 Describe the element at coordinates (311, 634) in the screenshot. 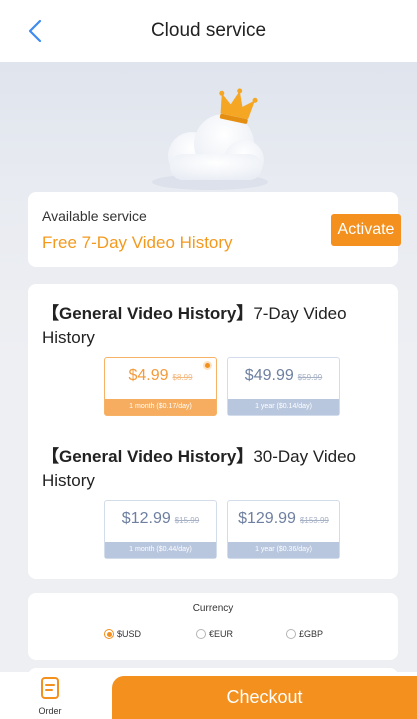

I see `currency-option-label: £GBP` at that location.